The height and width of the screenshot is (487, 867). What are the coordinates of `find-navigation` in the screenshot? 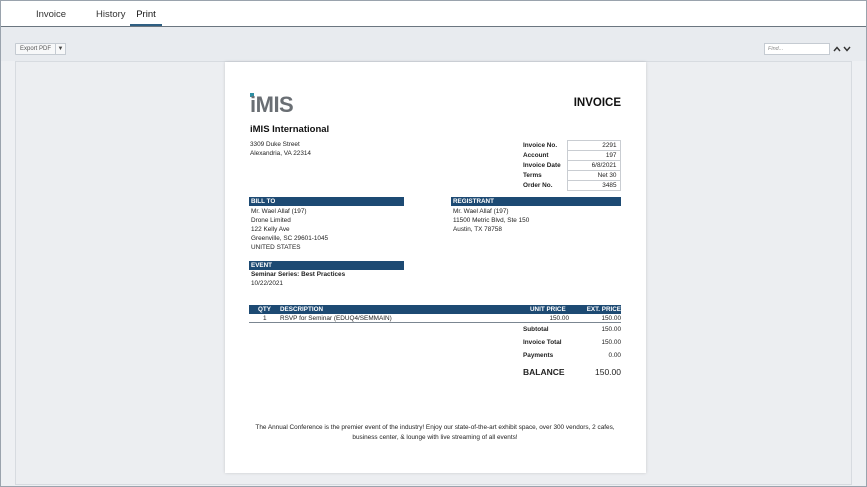 It's located at (841, 49).